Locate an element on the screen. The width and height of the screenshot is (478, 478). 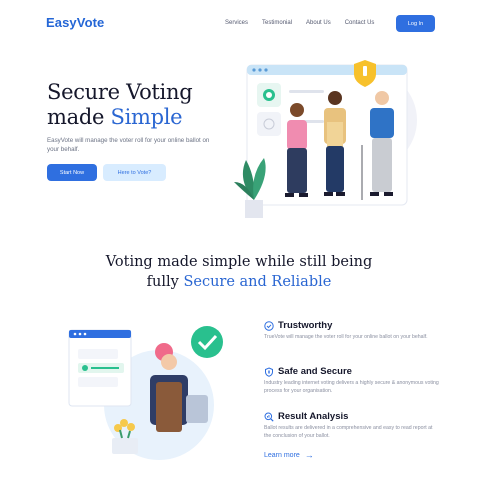
nav-services: Services is located at coordinates (236, 23).